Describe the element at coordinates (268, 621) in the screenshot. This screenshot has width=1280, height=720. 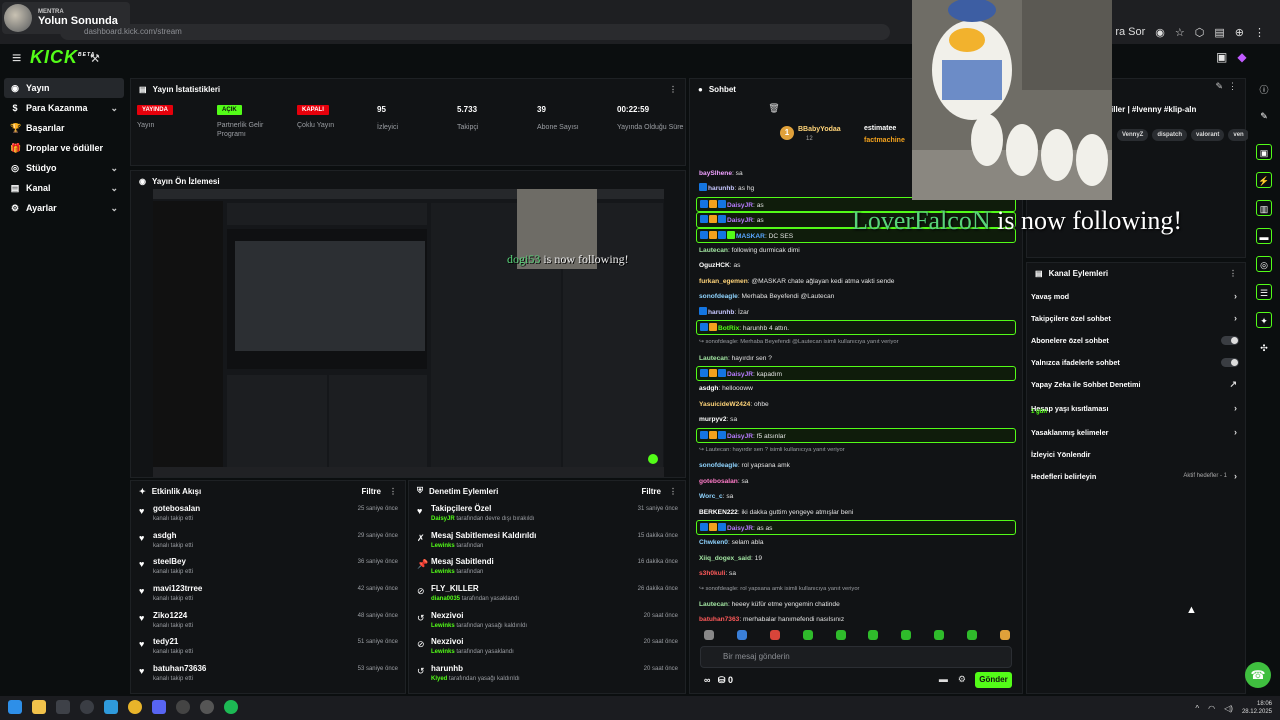
I see `event-row: ♥ Ziko1224 kanalı takip etti 48 saniye önce` at that location.